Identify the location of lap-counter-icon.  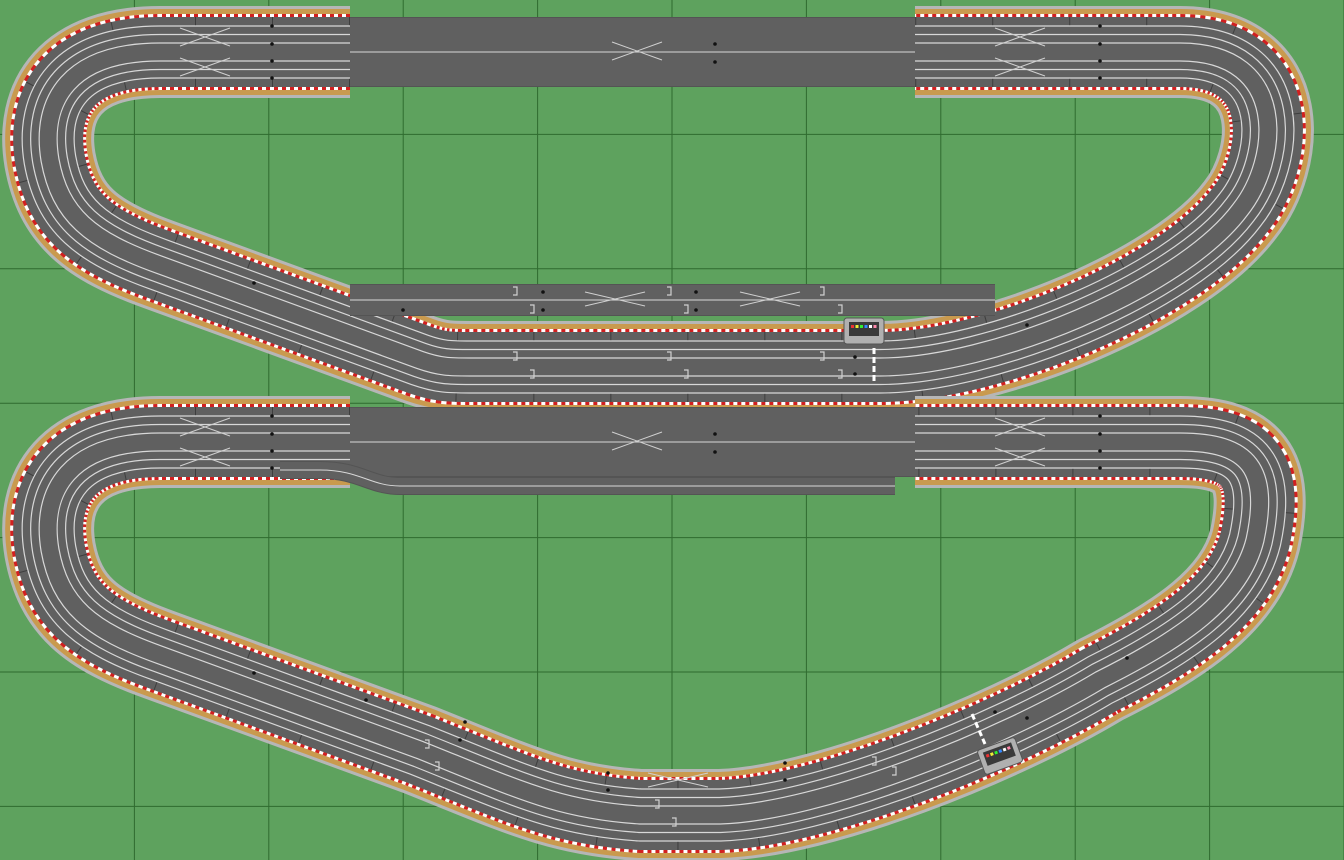
(864, 331).